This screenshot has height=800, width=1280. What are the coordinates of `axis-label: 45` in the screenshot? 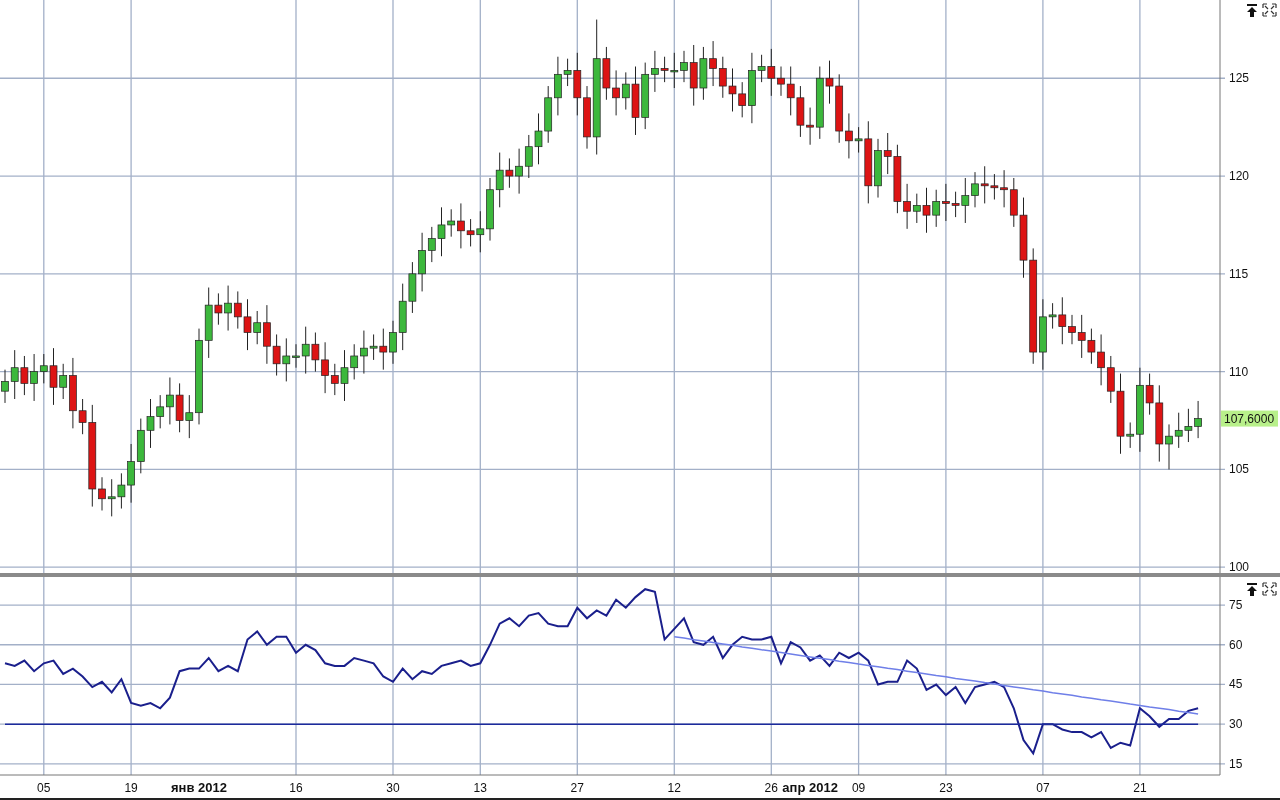 It's located at (1236, 684).